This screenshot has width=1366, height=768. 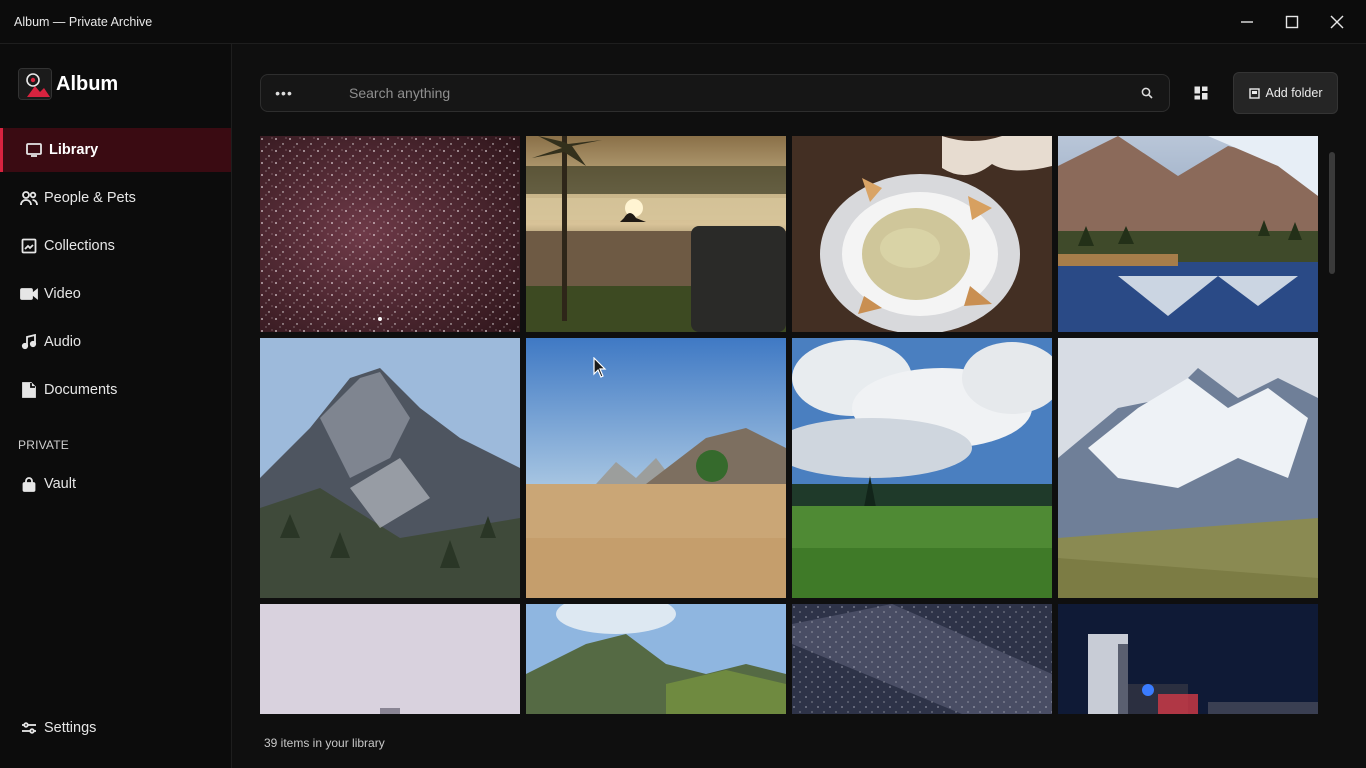 What do you see at coordinates (29, 728) in the screenshot?
I see `settings-sliders-icon` at bounding box center [29, 728].